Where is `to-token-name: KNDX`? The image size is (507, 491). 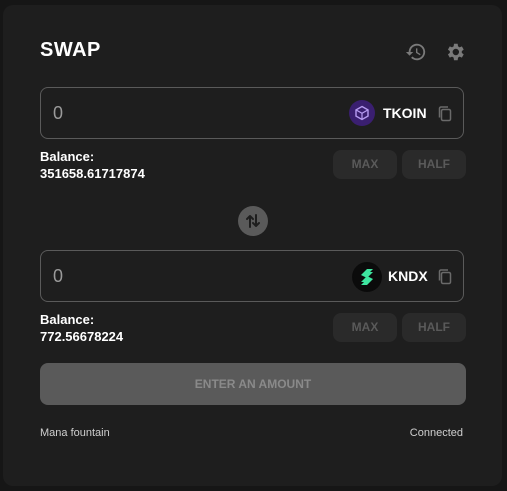
to-token-name: KNDX is located at coordinates (408, 276).